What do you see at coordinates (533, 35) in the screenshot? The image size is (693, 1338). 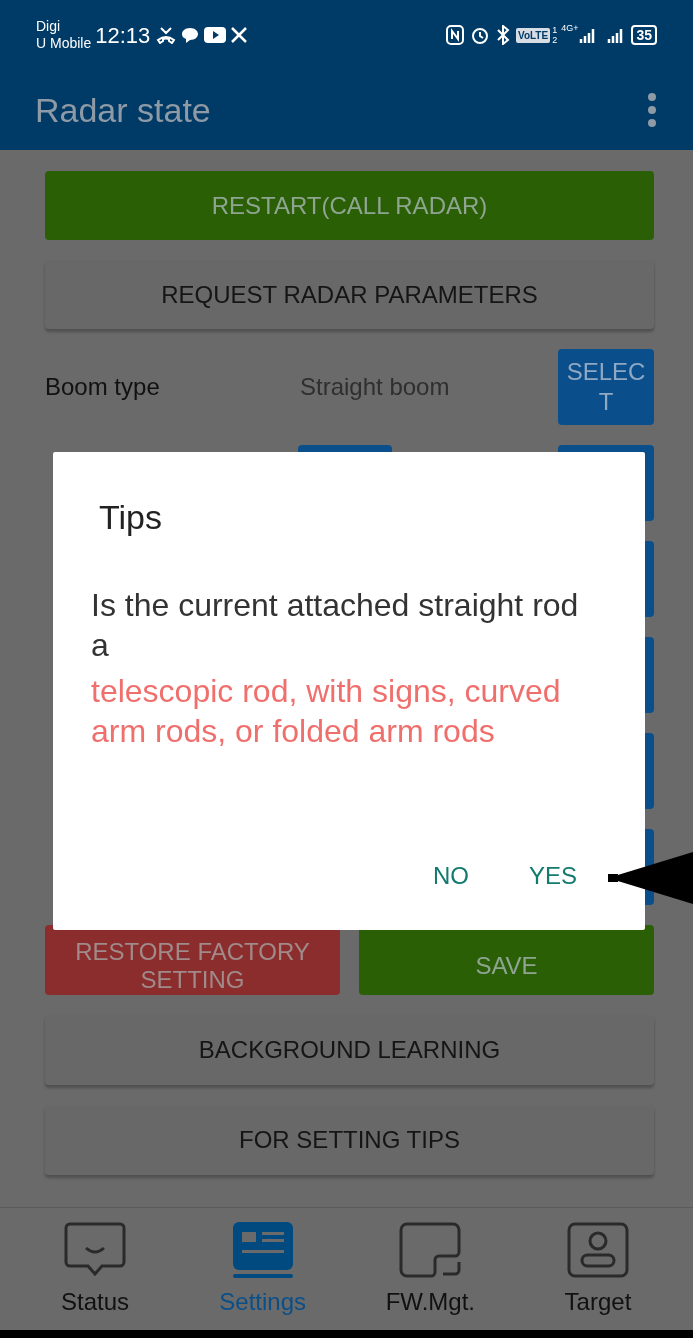 I see `volte-badge: VoLTE` at bounding box center [533, 35].